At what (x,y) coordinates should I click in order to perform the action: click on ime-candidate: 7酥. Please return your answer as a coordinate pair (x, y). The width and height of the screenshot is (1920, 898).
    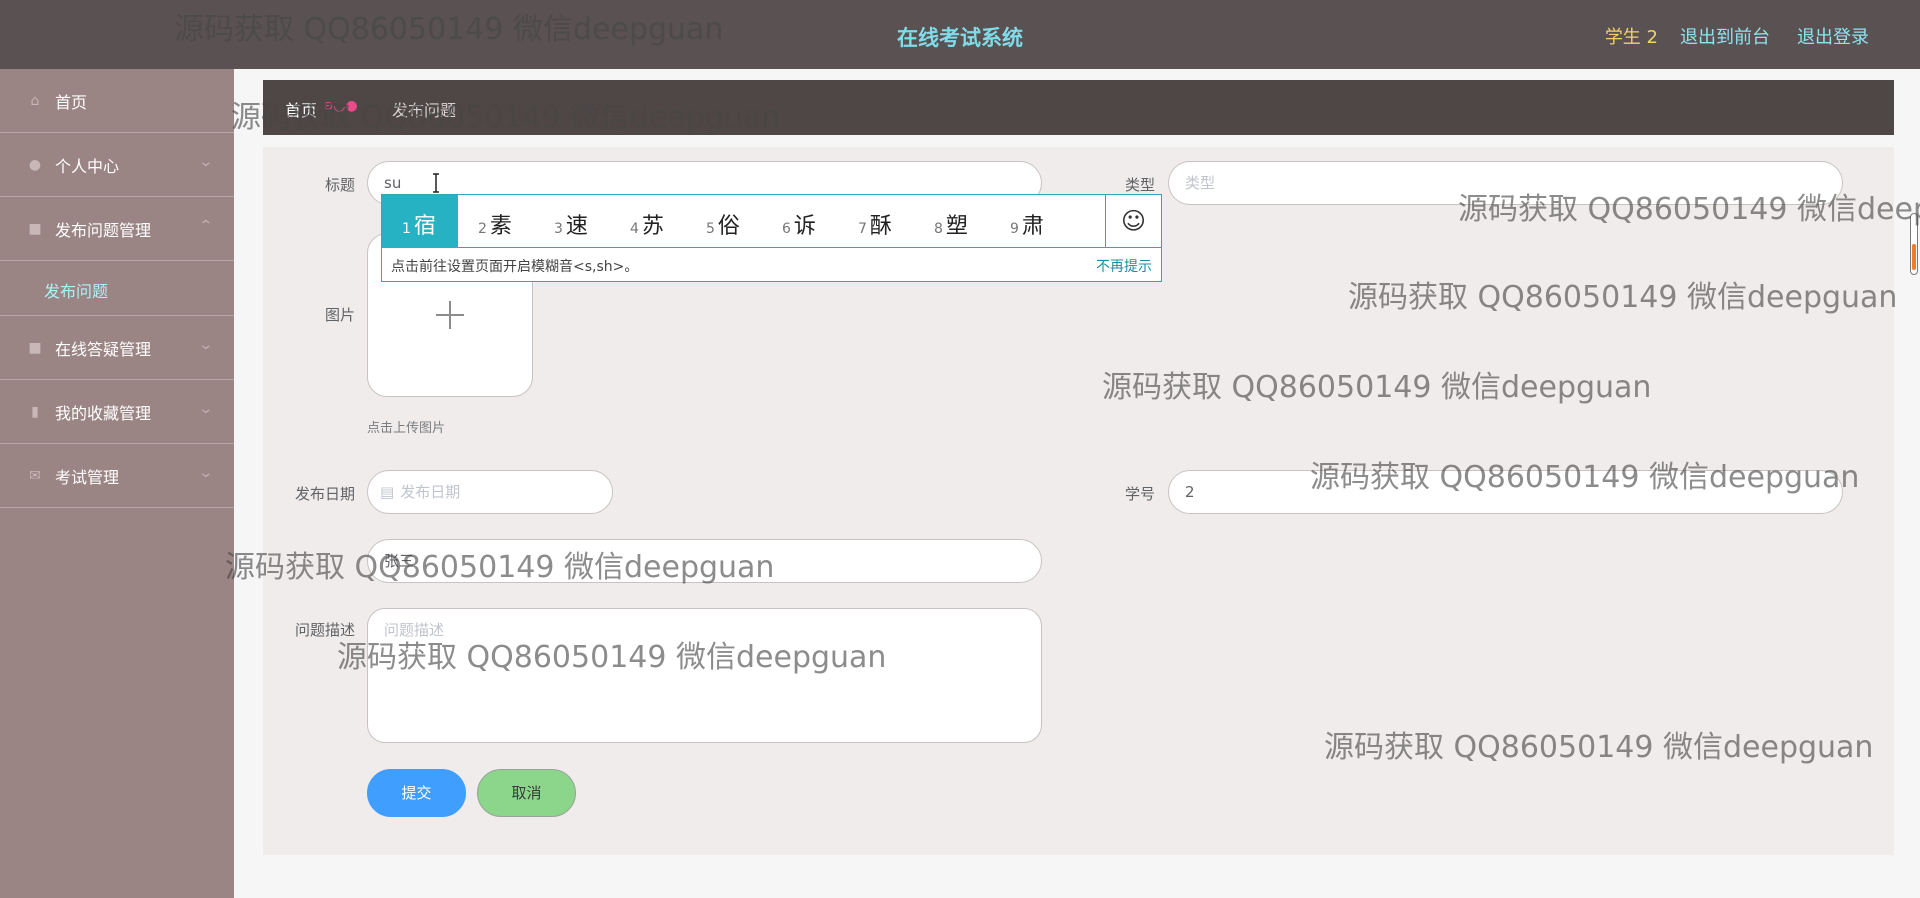
    Looking at the image, I should click on (876, 221).